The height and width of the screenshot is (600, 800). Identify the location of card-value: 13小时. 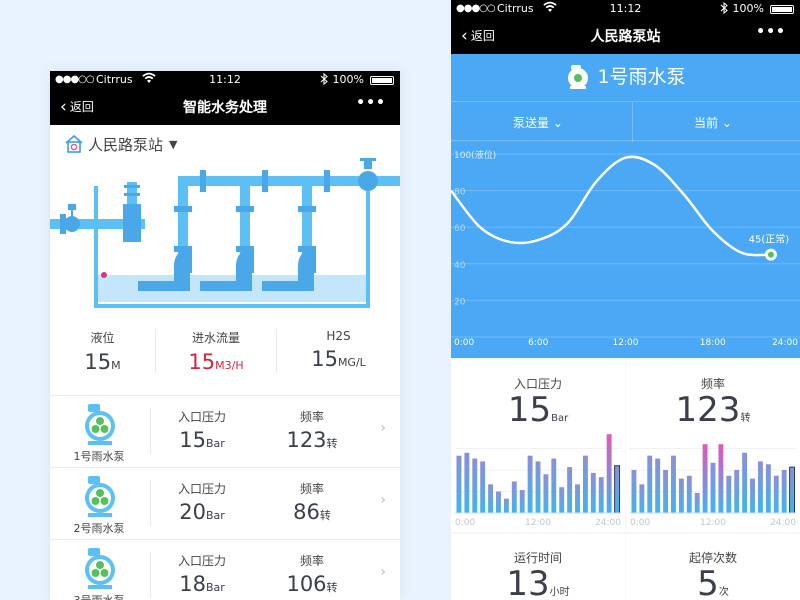
(538, 582).